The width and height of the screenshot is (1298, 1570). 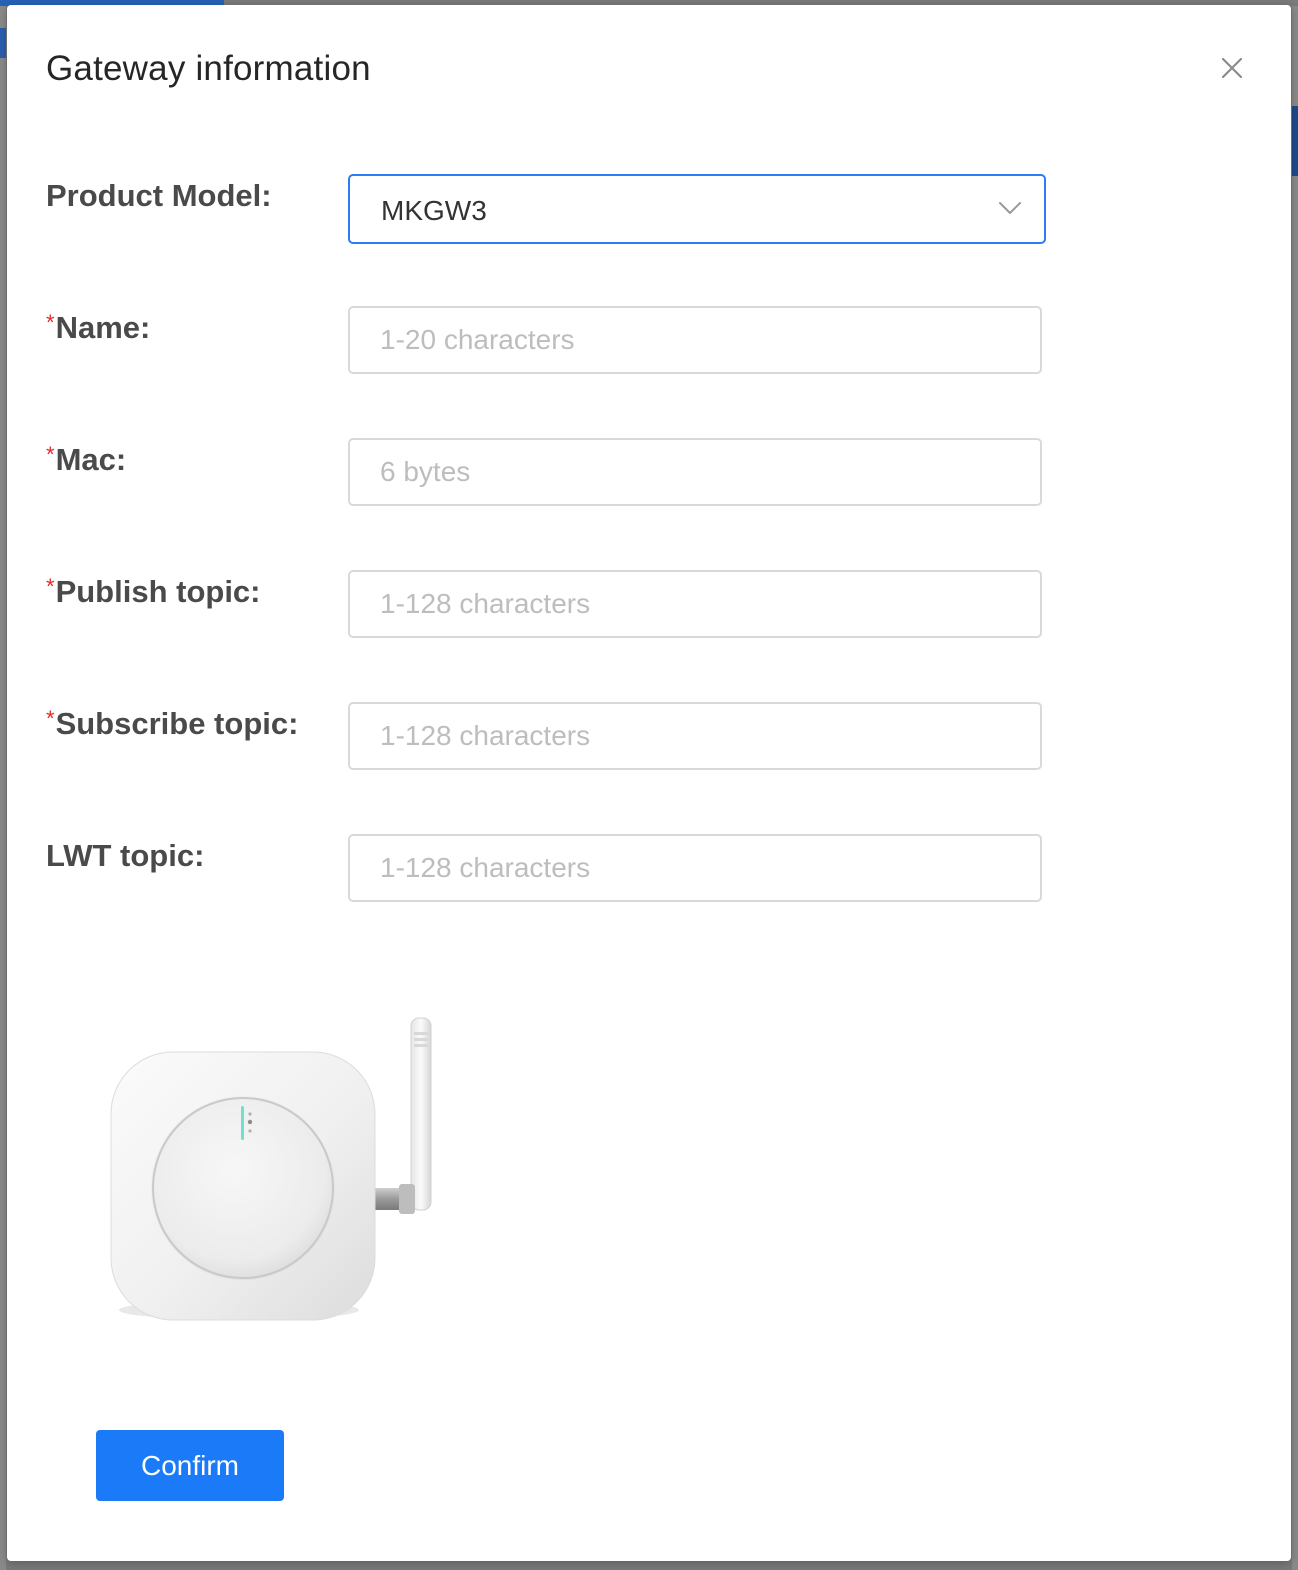 I want to click on publish-topic-input, so click(x=695, y=604).